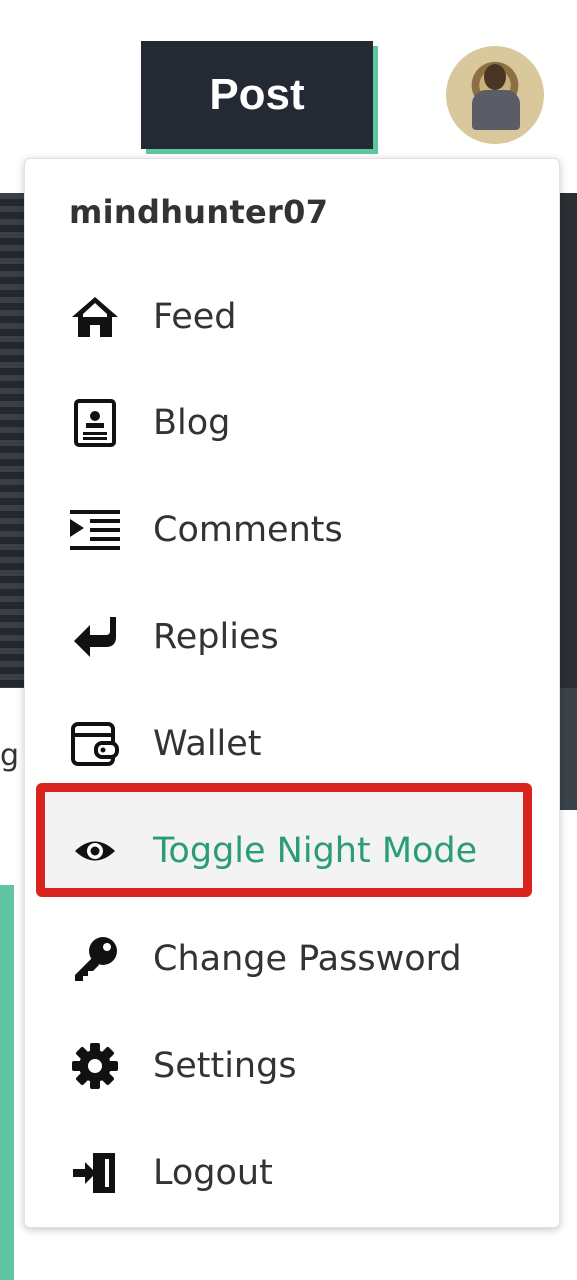  Describe the element at coordinates (292, 636) in the screenshot. I see `menu-item-replies: Replies` at that location.